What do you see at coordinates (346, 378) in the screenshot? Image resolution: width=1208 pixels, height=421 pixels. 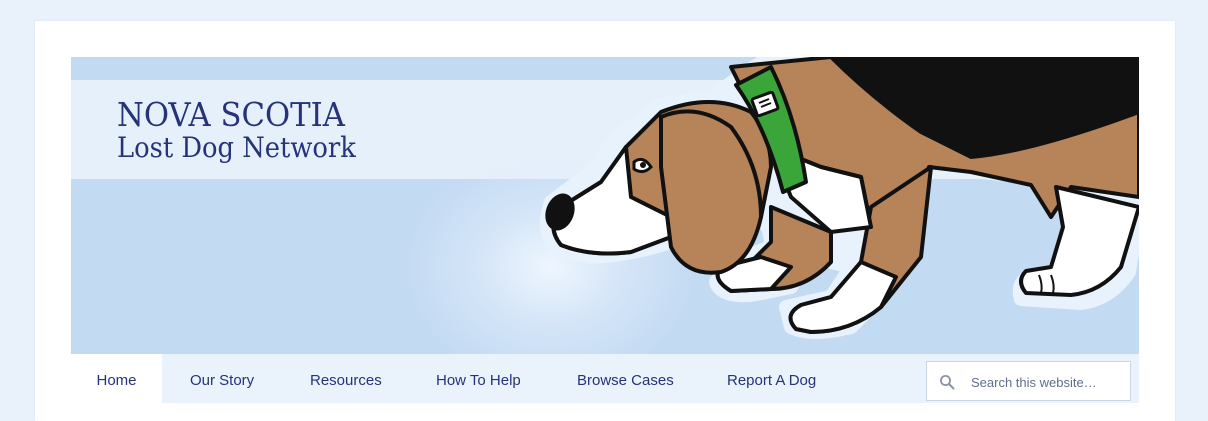 I see `nav-item-resources: Resources` at bounding box center [346, 378].